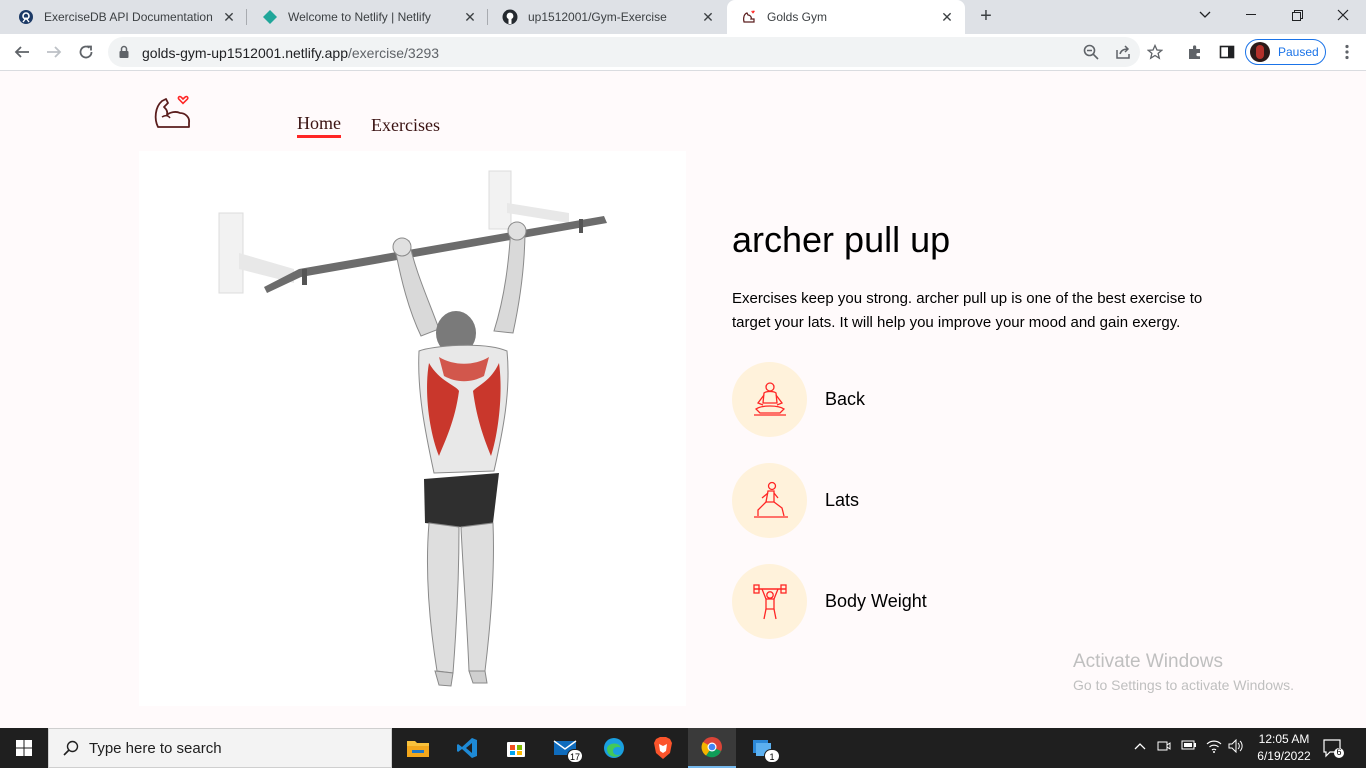 The image size is (1366, 768). I want to click on tray-chevron-icon, so click(1140, 746).